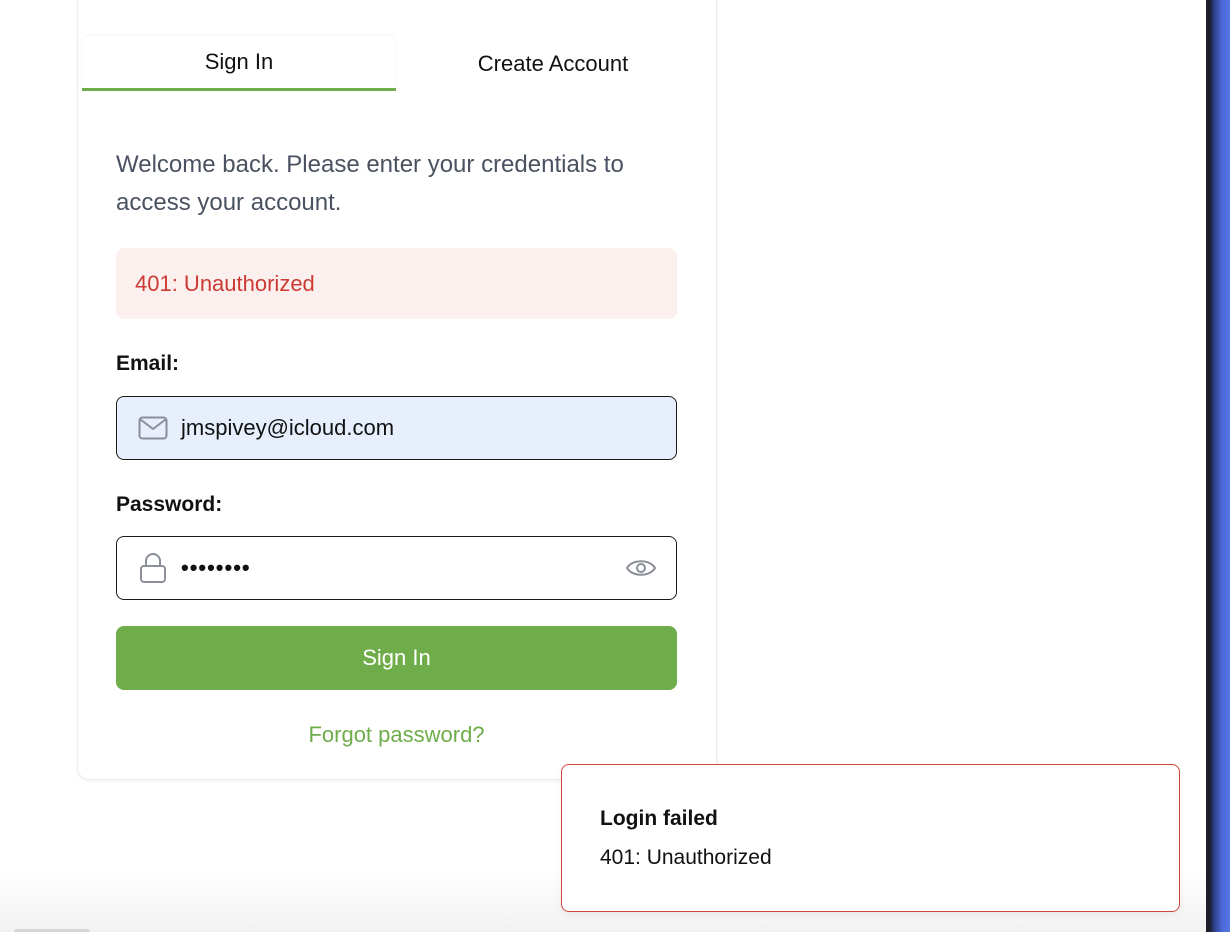  I want to click on email-label: Email:, so click(148, 363).